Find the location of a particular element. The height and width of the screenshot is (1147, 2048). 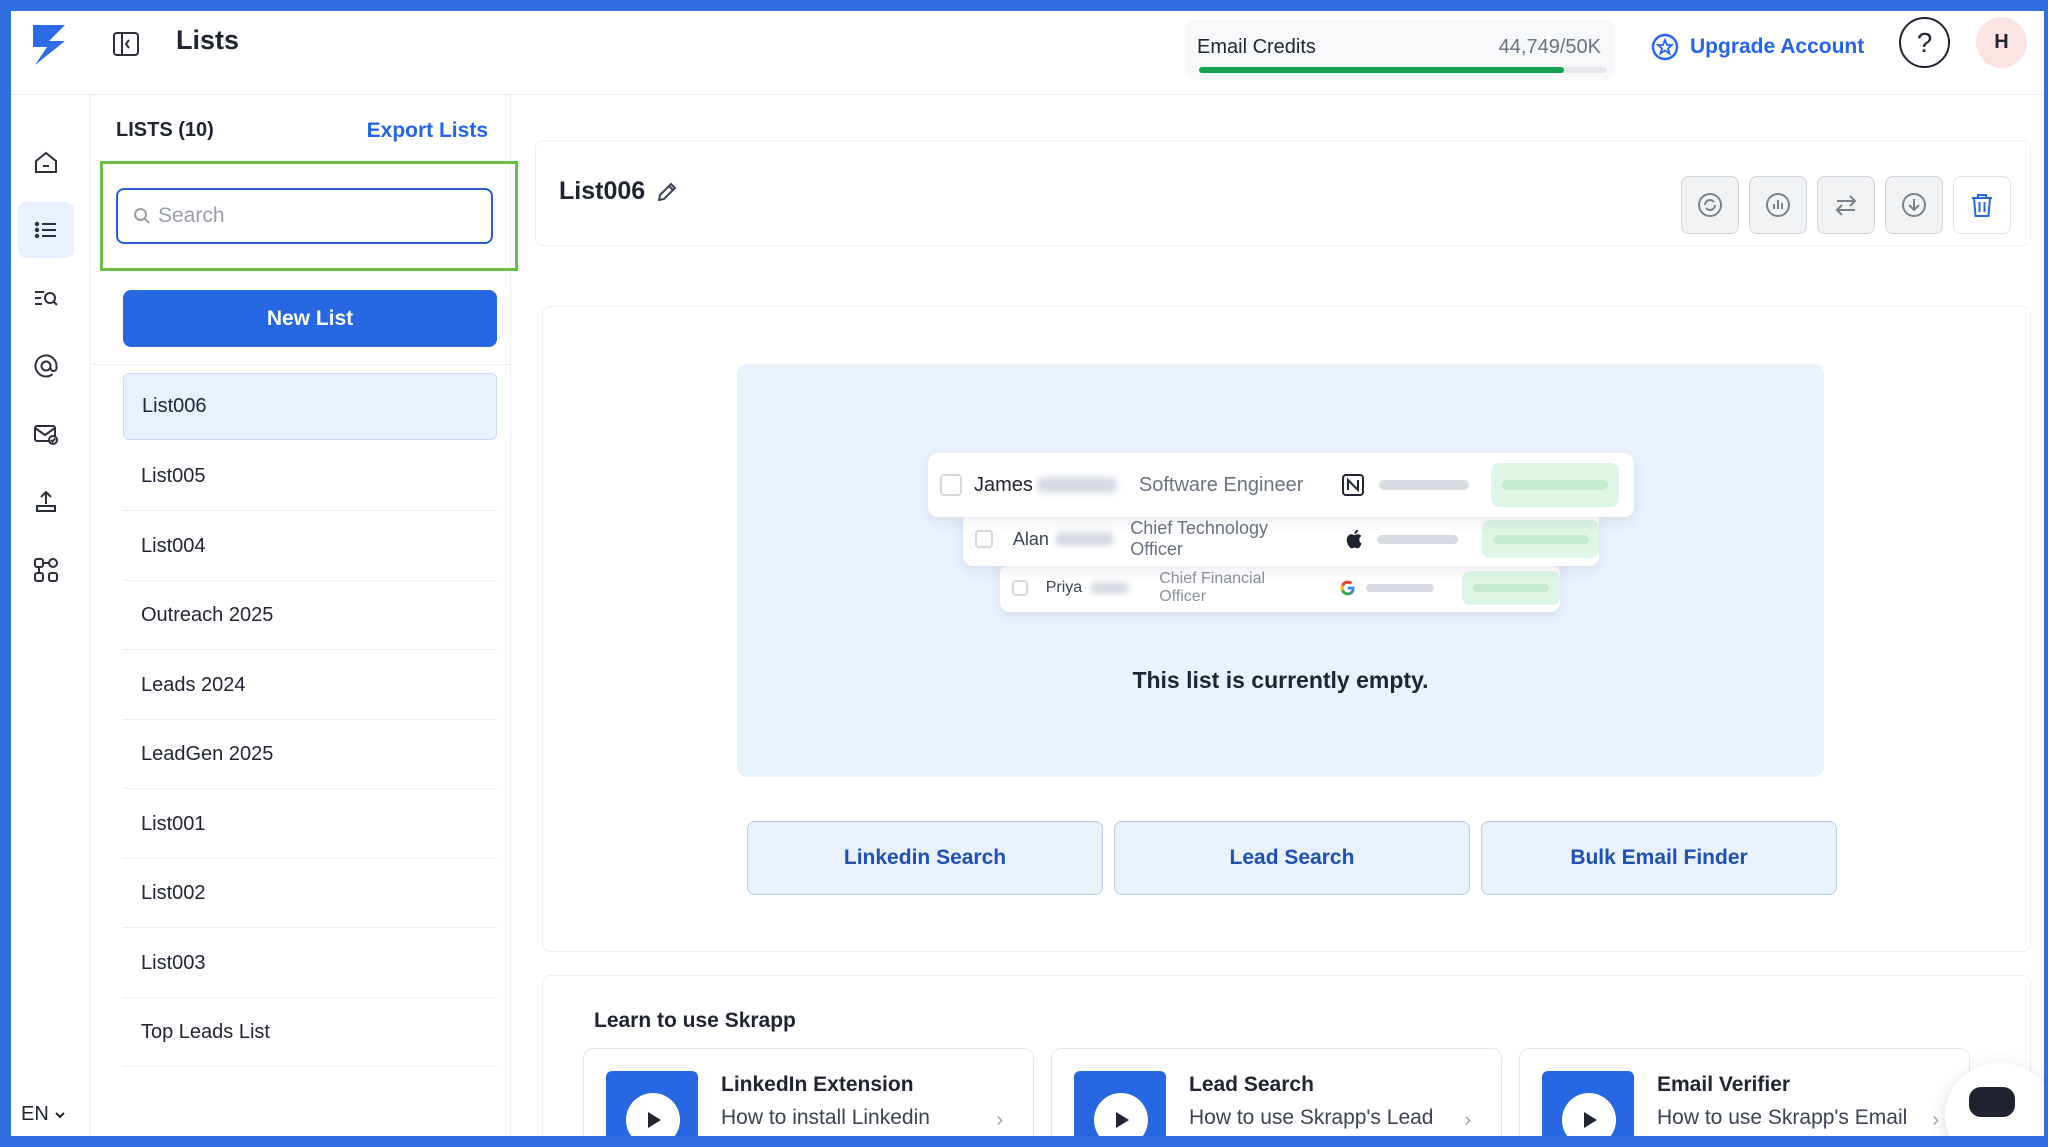

mock-contact-row: James Software Engineer is located at coordinates (1281, 485).